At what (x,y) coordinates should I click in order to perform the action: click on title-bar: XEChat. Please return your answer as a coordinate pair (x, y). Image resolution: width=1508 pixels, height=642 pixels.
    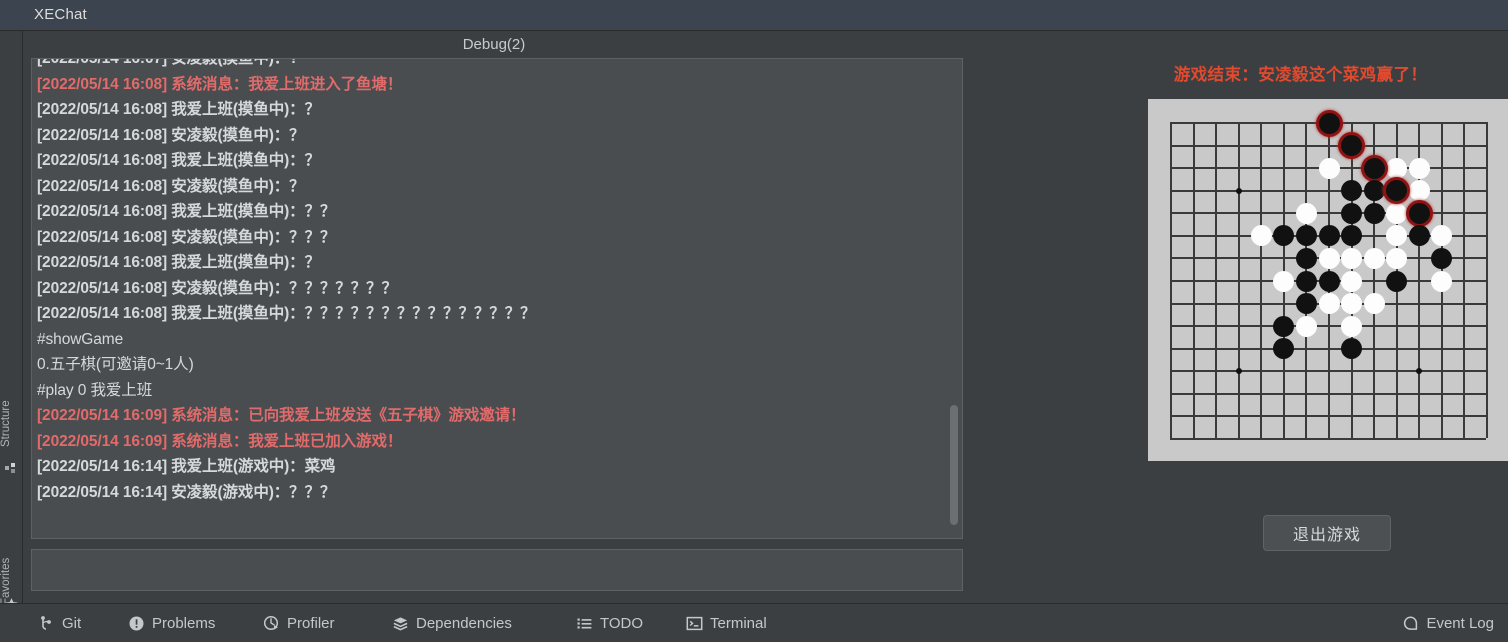
    Looking at the image, I should click on (754, 15).